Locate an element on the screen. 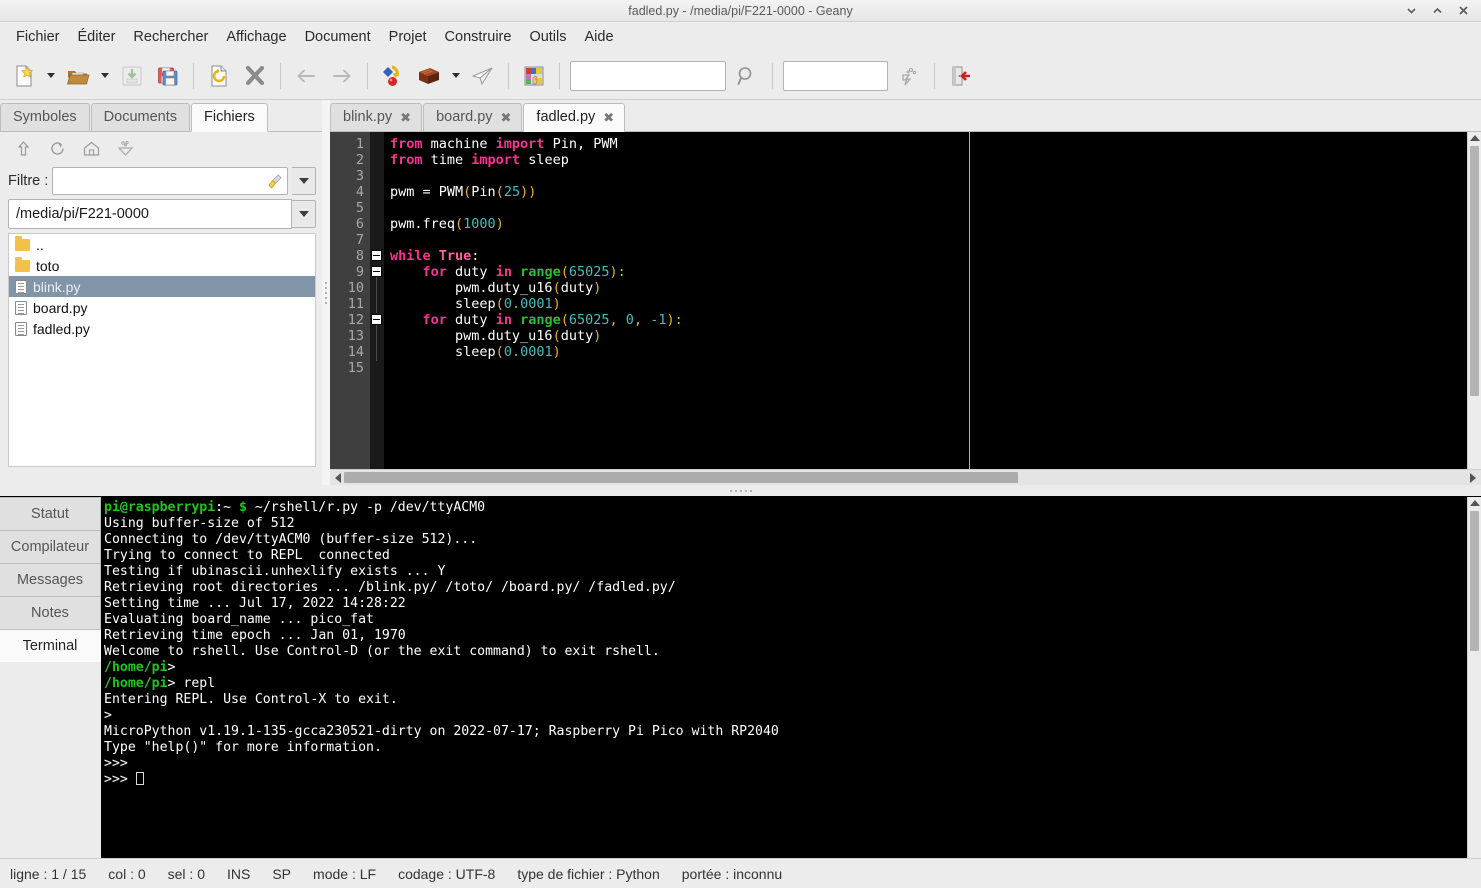  build-menu-button is located at coordinates (456, 76).